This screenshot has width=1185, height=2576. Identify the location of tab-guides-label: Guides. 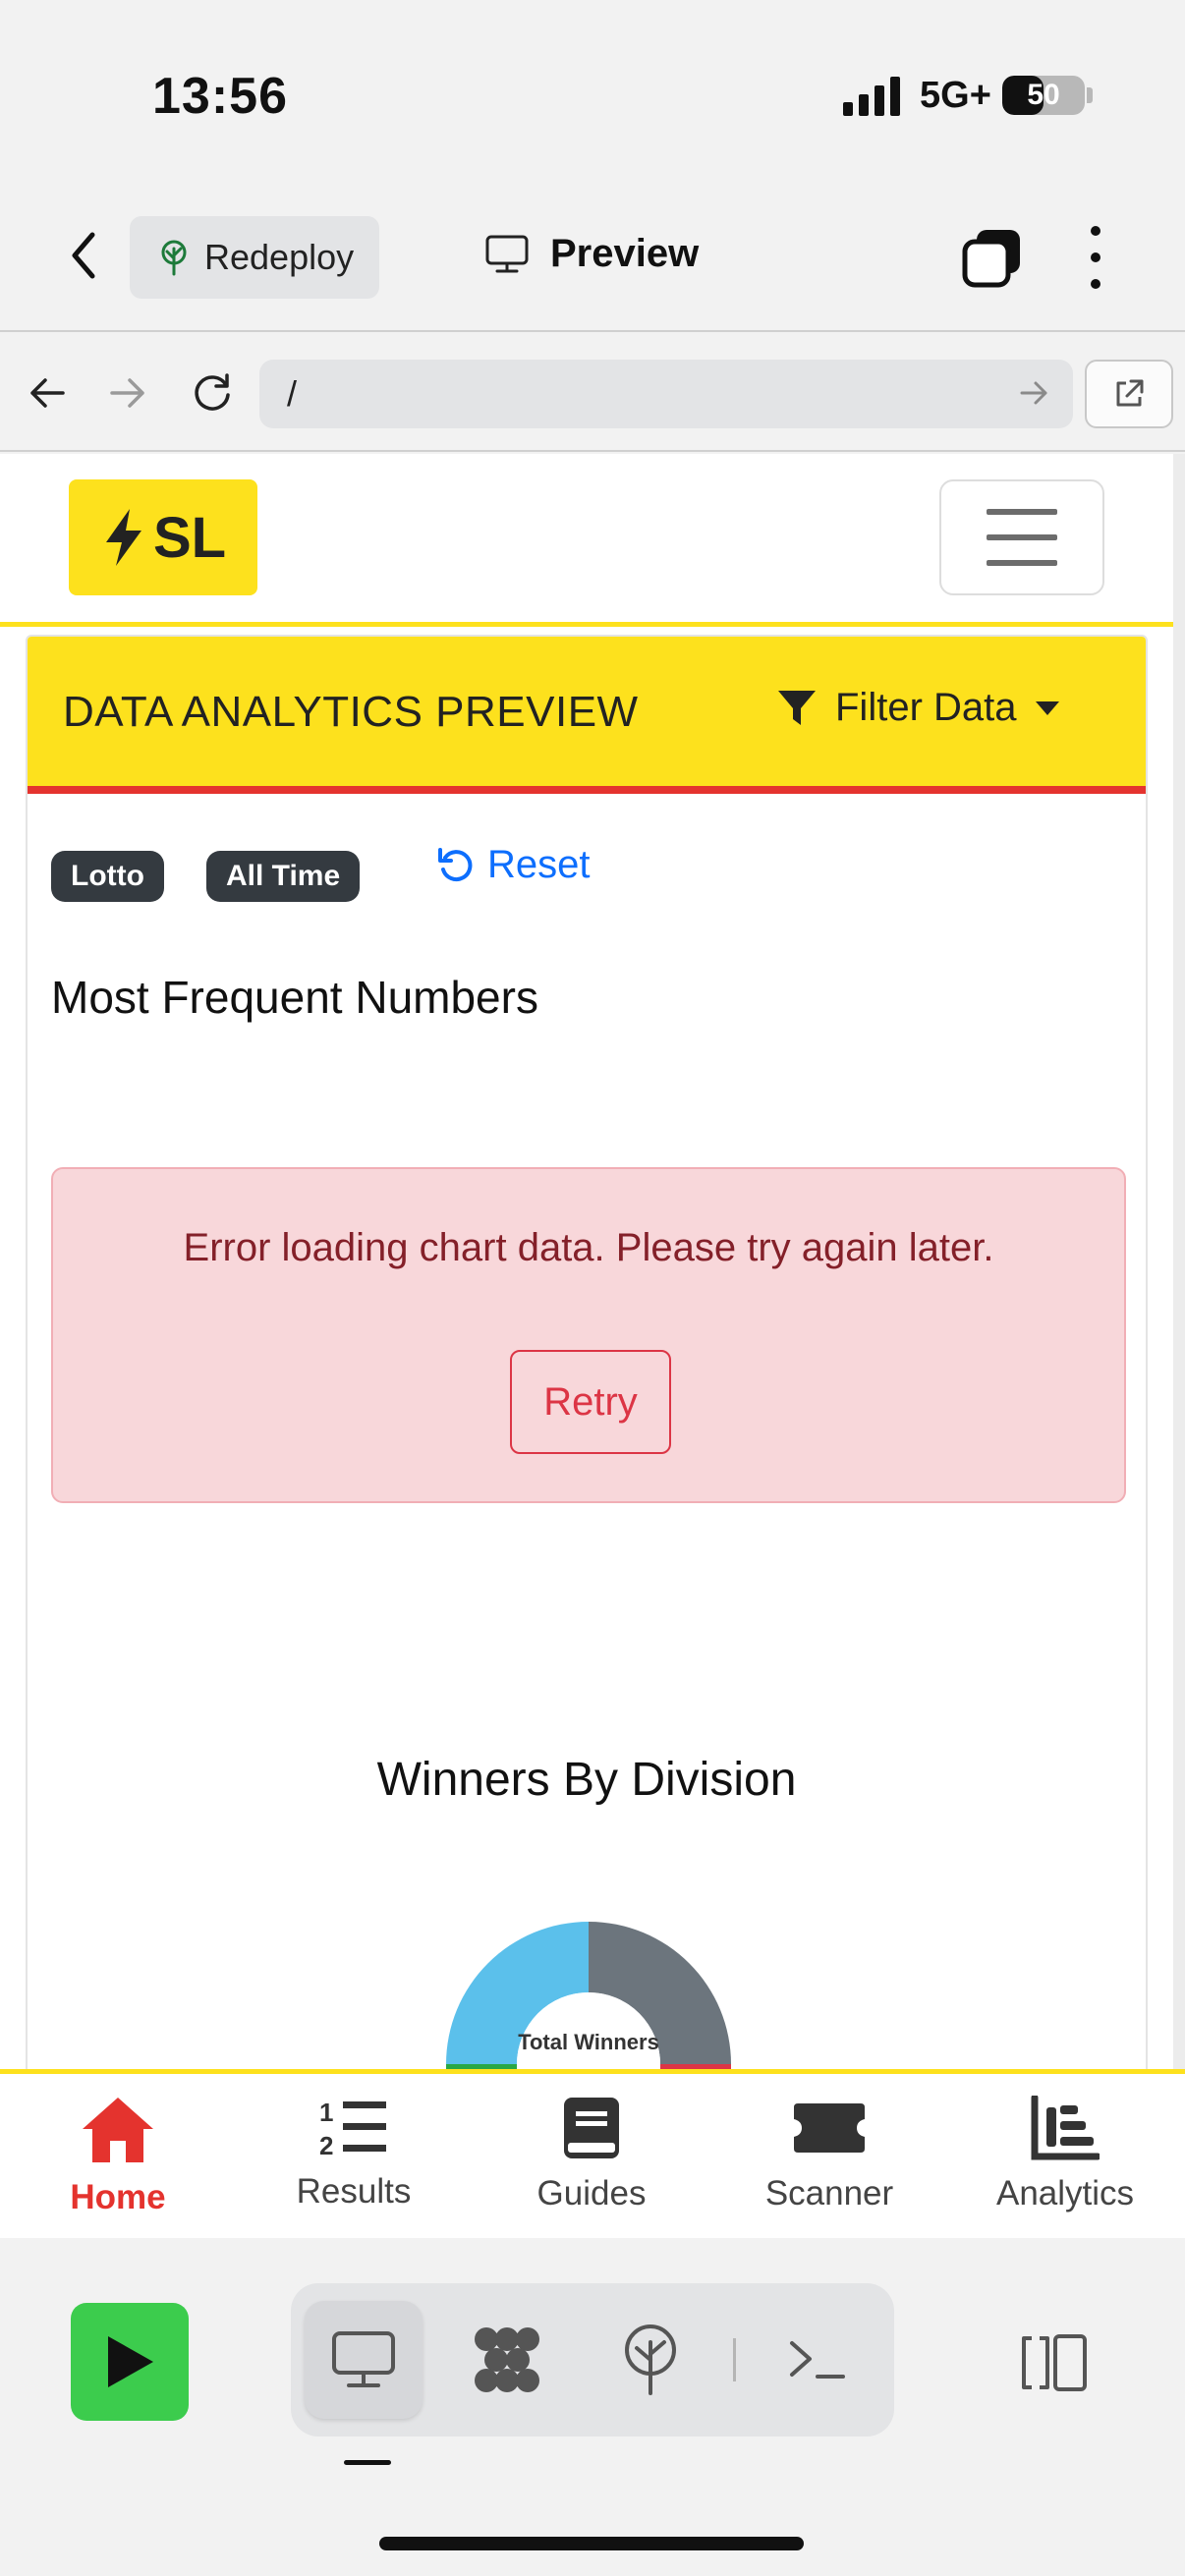
(592, 2193).